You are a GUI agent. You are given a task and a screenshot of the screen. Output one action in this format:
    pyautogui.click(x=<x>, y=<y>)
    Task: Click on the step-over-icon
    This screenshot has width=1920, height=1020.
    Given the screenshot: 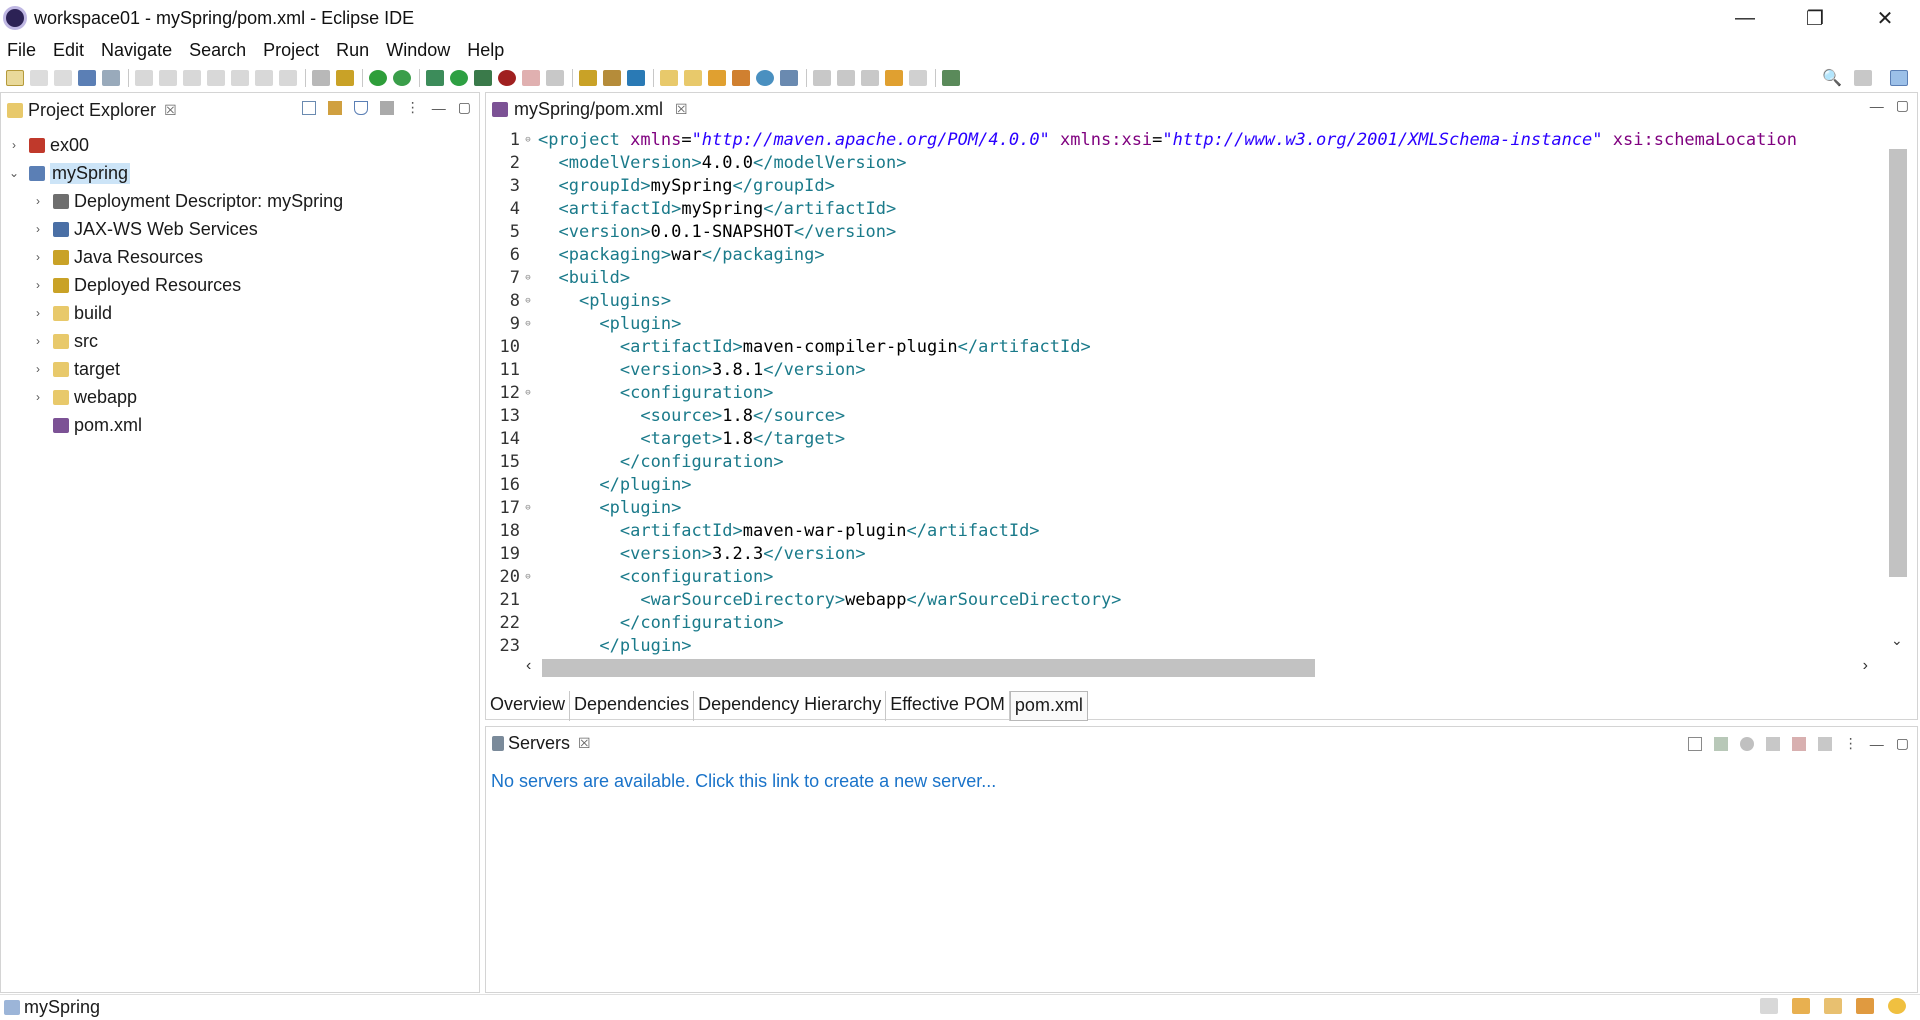 What is the action you would take?
    pyautogui.click(x=264, y=78)
    